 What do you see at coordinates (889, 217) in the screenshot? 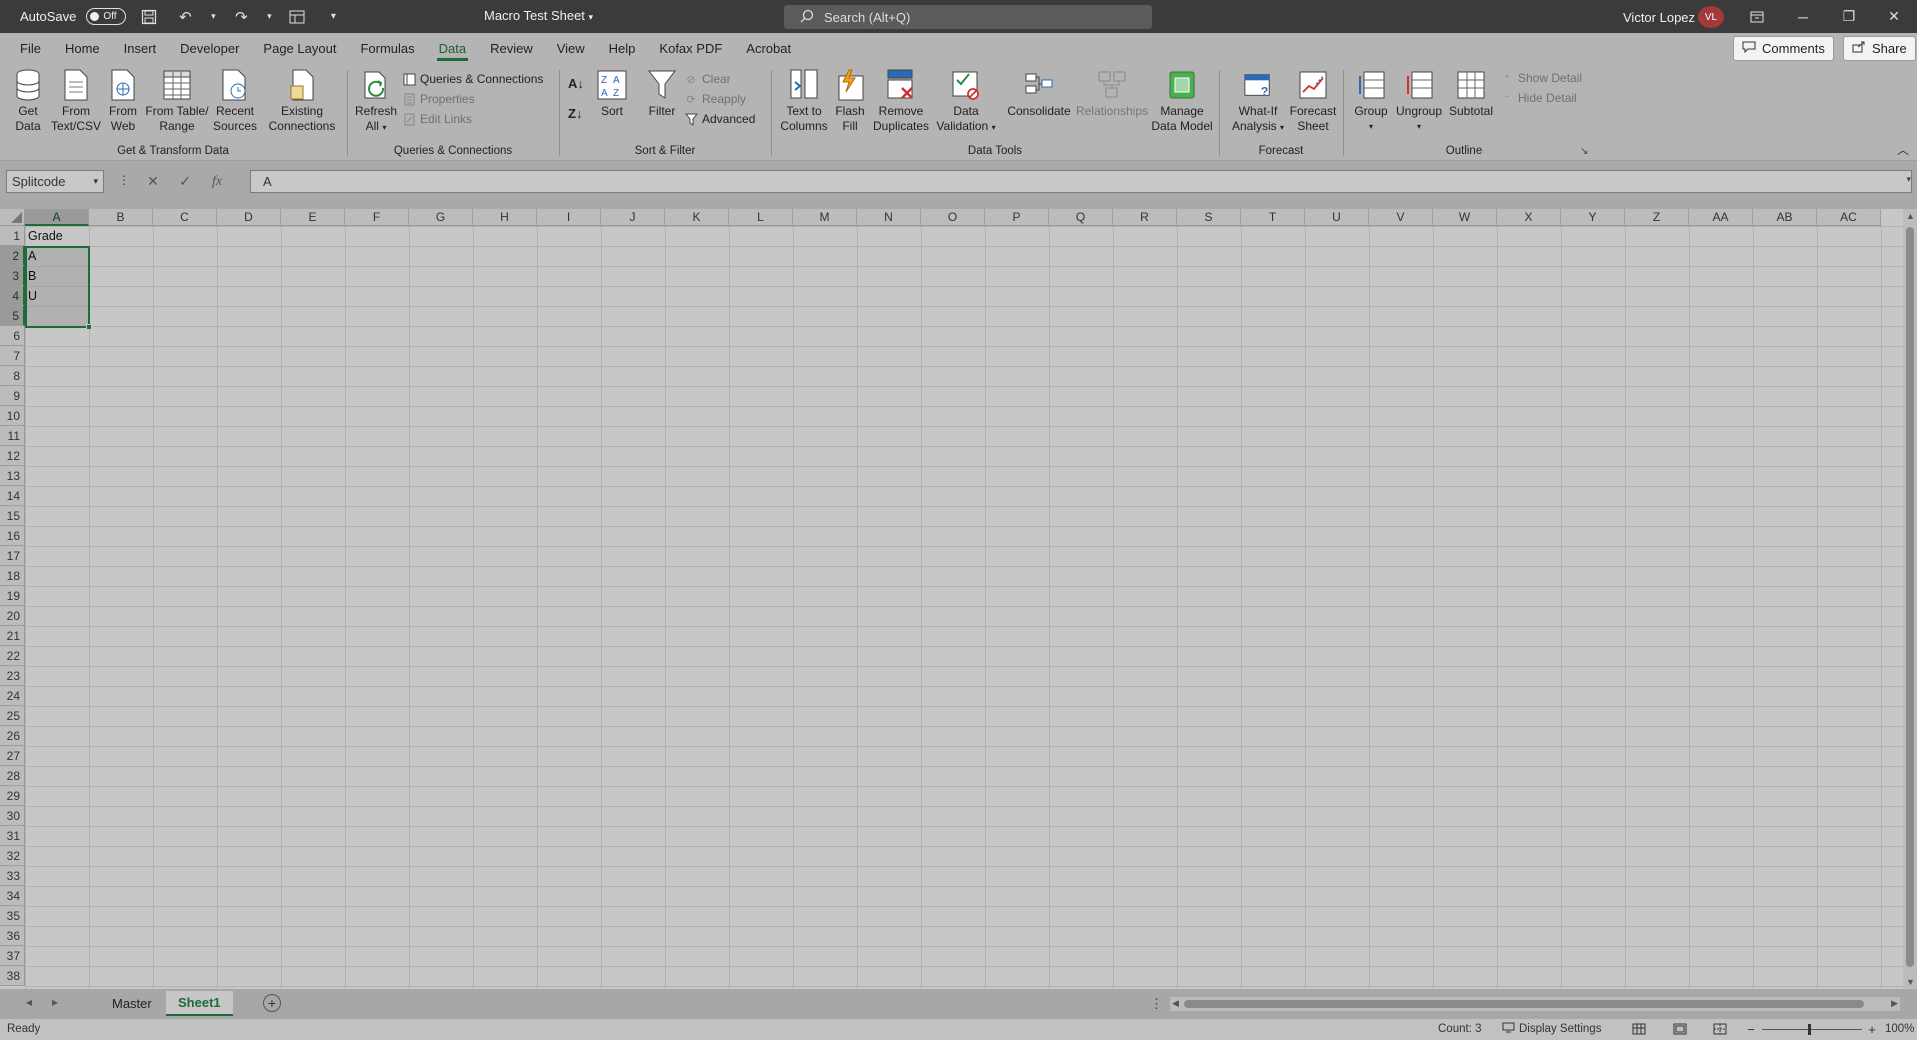
I see `column-header-n: N` at bounding box center [889, 217].